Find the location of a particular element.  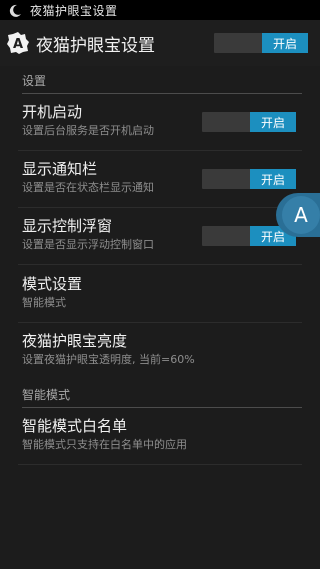

section-header-settings: 设置 is located at coordinates (162, 83).